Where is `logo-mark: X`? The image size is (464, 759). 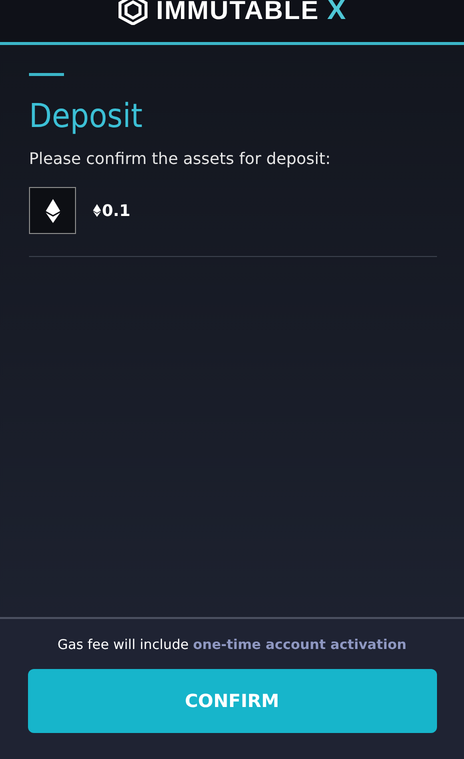
logo-mark: X is located at coordinates (336, 13).